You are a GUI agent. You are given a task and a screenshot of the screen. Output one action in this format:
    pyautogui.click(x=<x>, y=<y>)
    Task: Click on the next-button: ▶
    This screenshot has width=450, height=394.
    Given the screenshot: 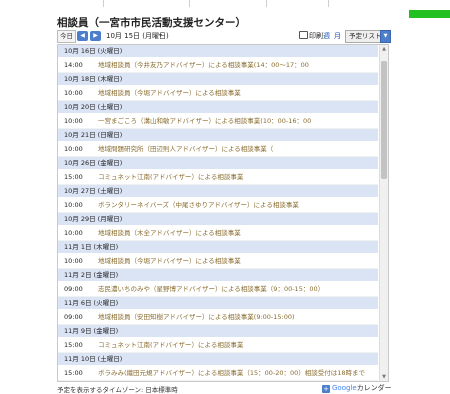 What is the action you would take?
    pyautogui.click(x=95, y=36)
    